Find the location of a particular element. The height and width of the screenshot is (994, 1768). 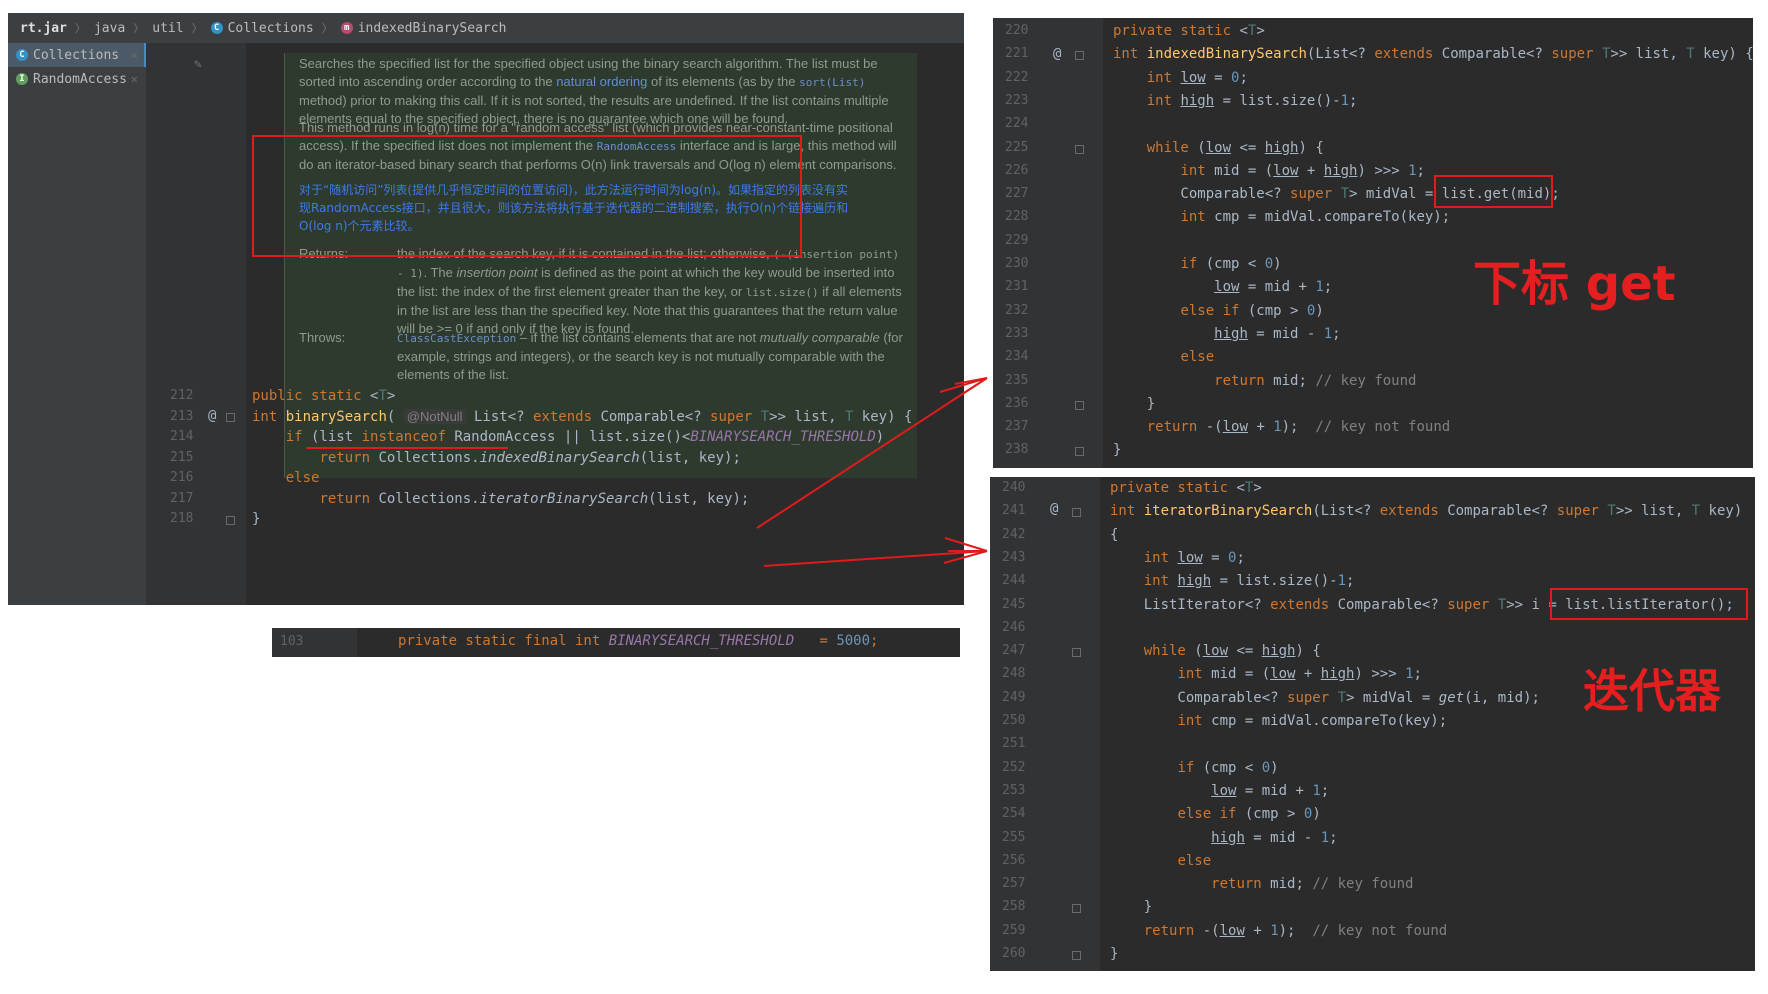

annotation-arrows is located at coordinates (872, 472).